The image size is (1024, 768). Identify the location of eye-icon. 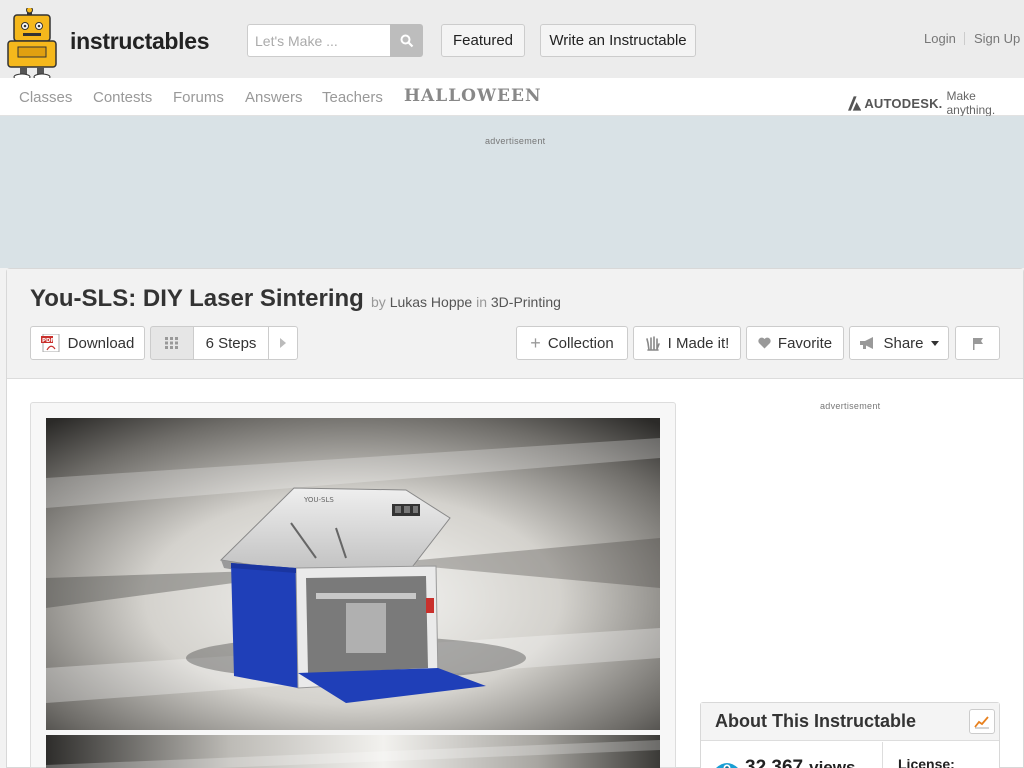
(727, 765).